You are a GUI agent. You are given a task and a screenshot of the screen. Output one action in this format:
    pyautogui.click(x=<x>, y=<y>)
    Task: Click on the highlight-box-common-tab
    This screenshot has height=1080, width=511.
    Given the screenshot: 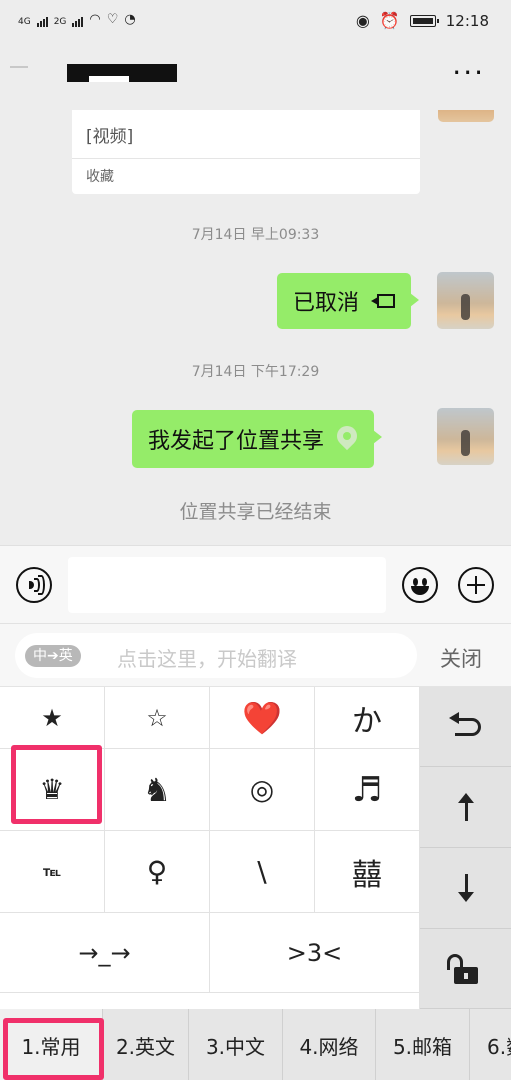 What is the action you would take?
    pyautogui.click(x=53, y=1049)
    